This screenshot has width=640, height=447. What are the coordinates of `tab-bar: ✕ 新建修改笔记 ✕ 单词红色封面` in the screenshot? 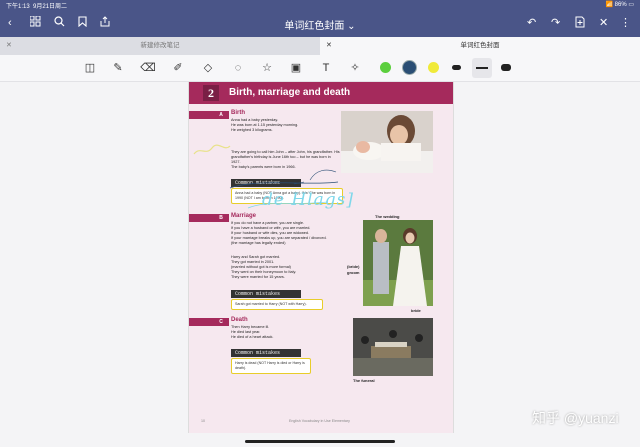 It's located at (320, 46).